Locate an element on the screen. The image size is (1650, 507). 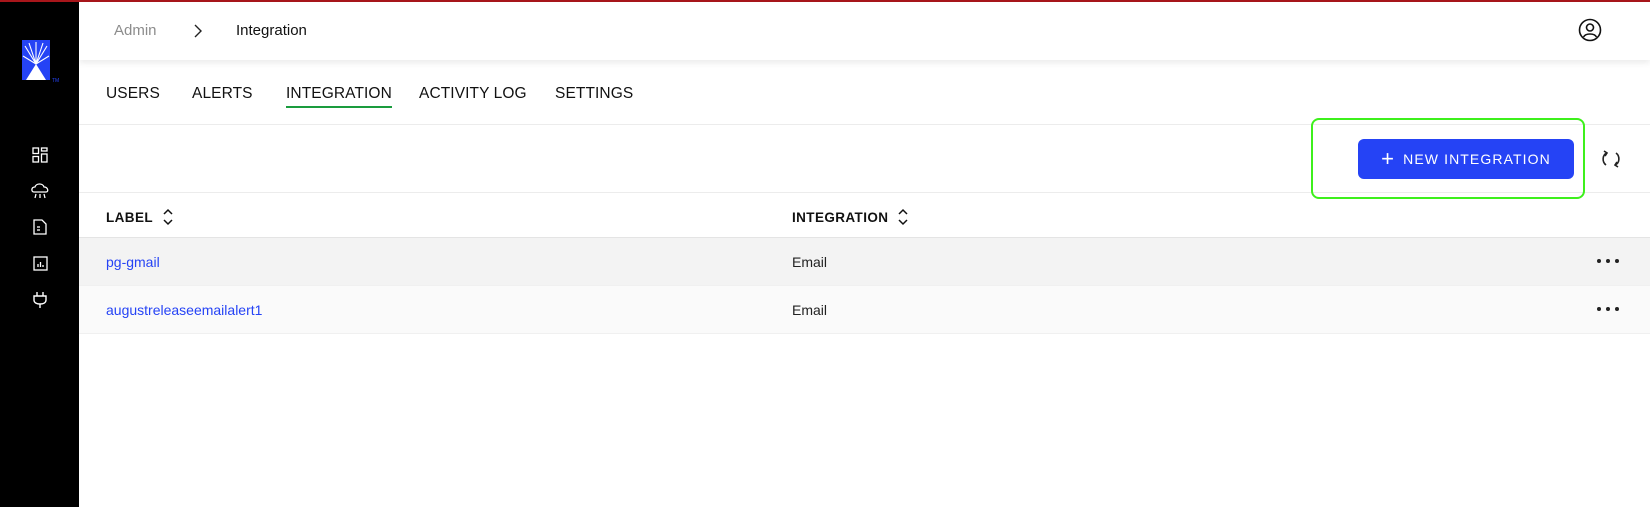
dashboard-icon is located at coordinates (40, 155).